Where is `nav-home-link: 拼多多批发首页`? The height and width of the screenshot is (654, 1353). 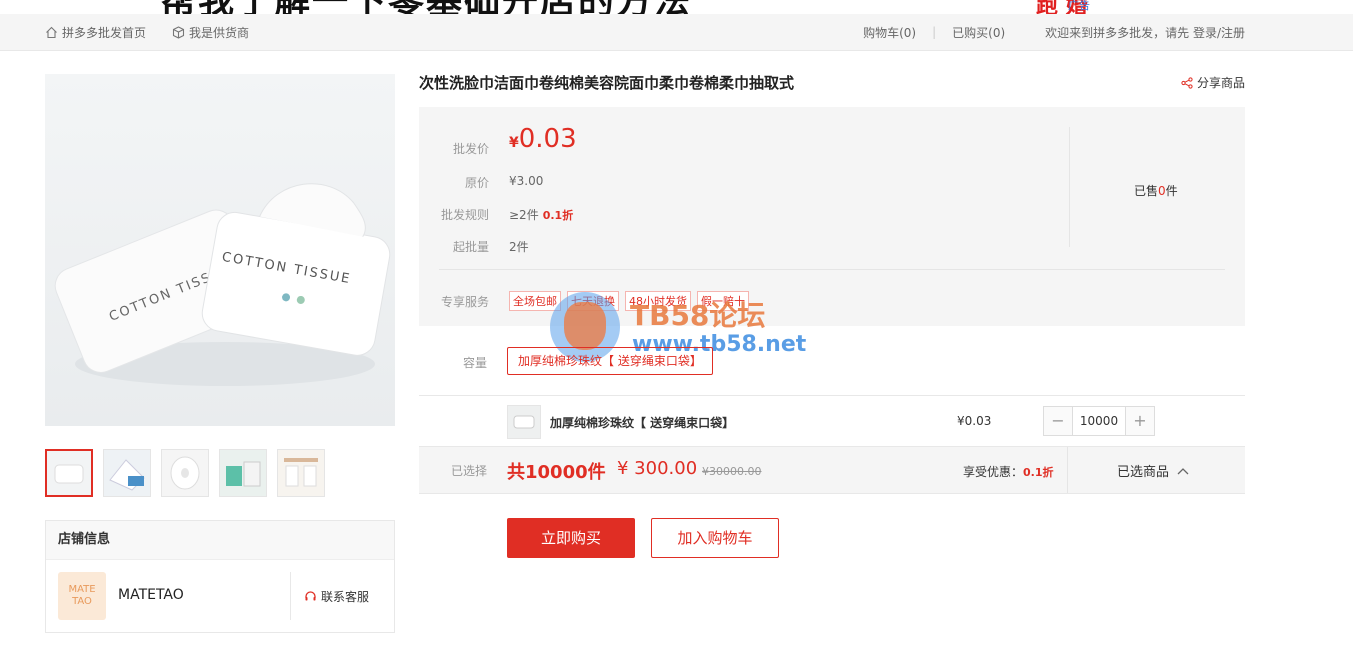 nav-home-link: 拼多多批发首页 is located at coordinates (95, 32).